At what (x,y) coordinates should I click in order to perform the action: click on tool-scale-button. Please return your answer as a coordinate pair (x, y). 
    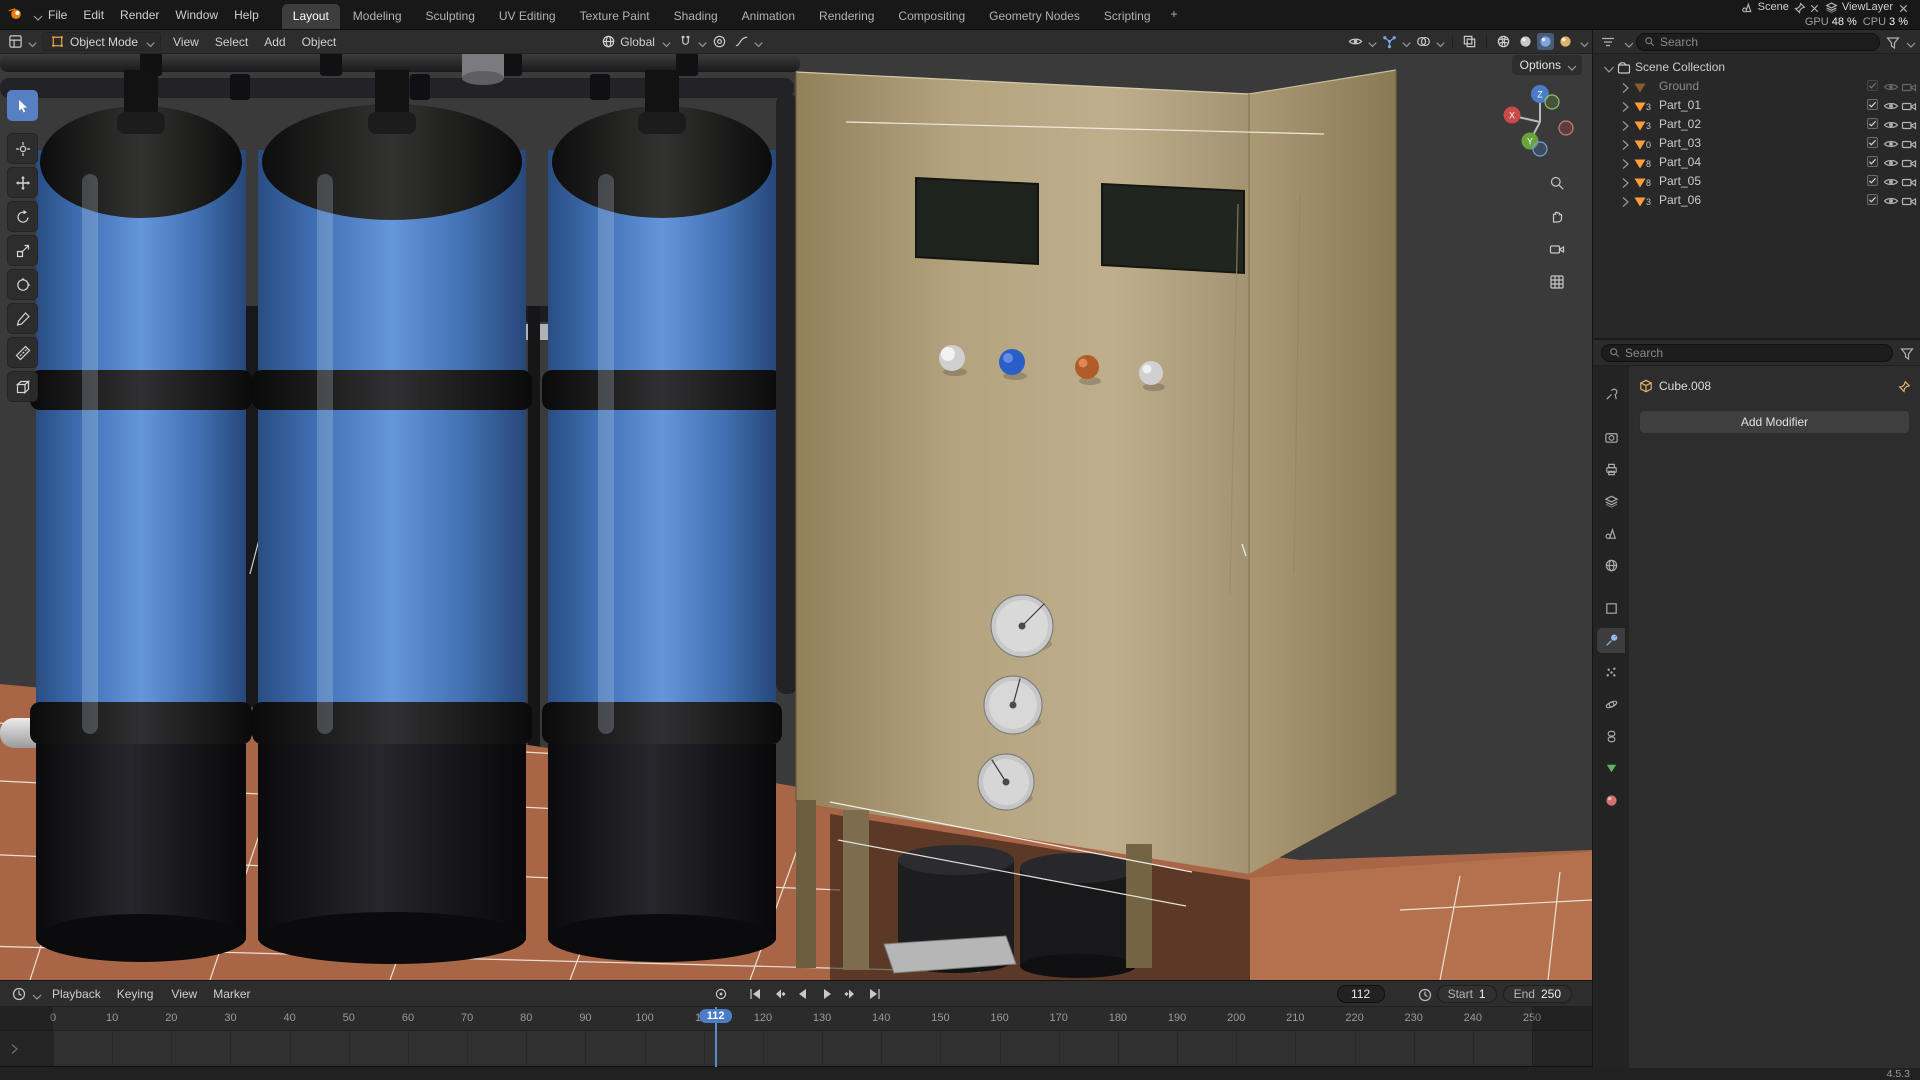
    Looking at the image, I should click on (22, 250).